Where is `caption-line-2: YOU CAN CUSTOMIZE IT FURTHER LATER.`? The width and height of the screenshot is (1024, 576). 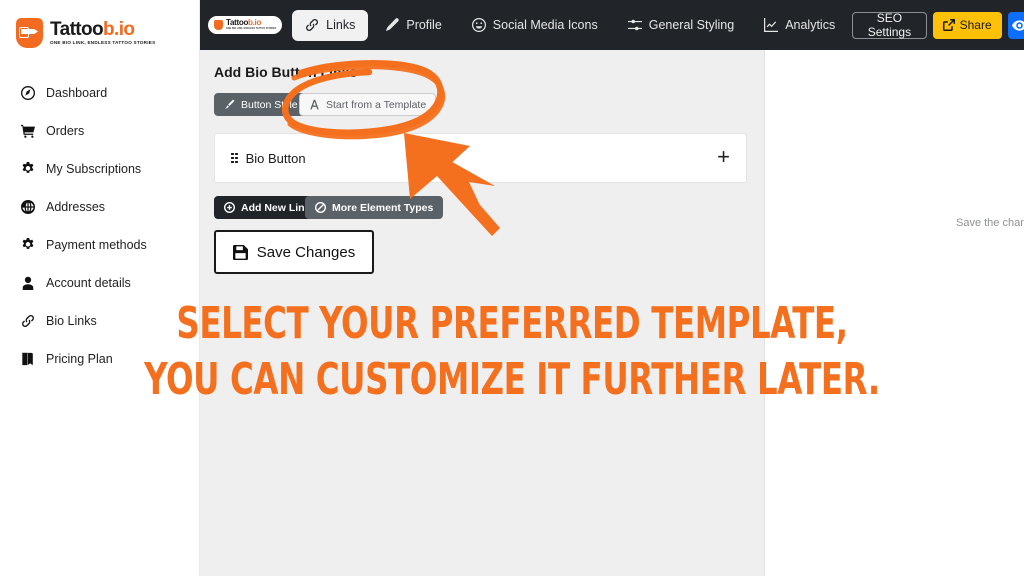
caption-line-2: YOU CAN CUSTOMIZE IT FURTHER LATER. is located at coordinates (512, 379).